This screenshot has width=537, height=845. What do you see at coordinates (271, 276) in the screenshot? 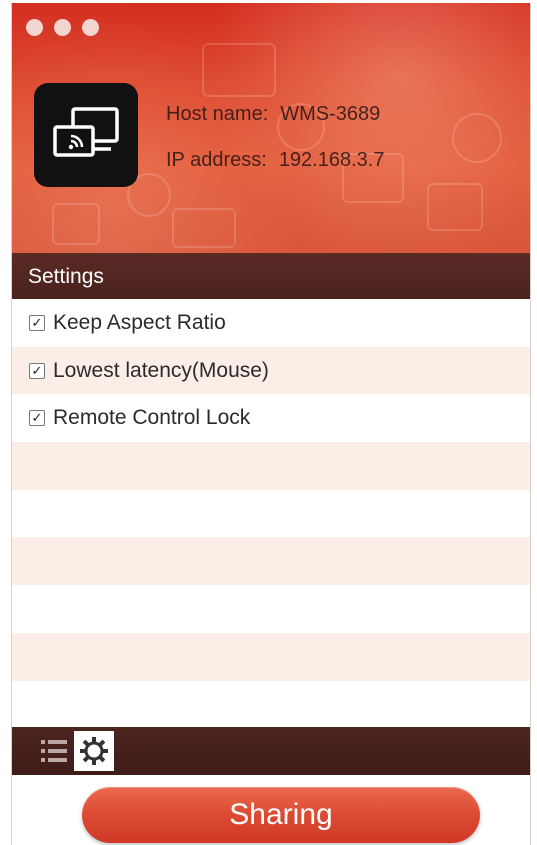
I see `settings-header: Settings` at bounding box center [271, 276].